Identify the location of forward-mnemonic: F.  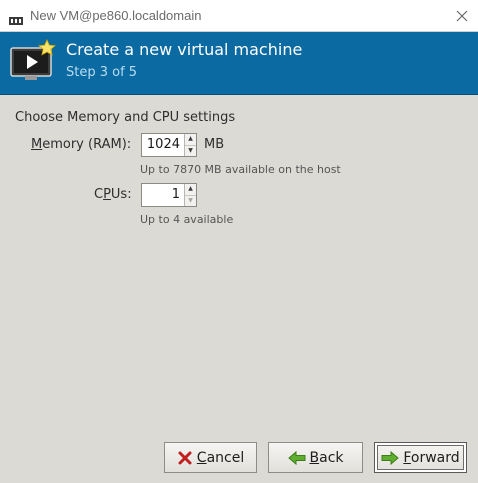
(407, 457).